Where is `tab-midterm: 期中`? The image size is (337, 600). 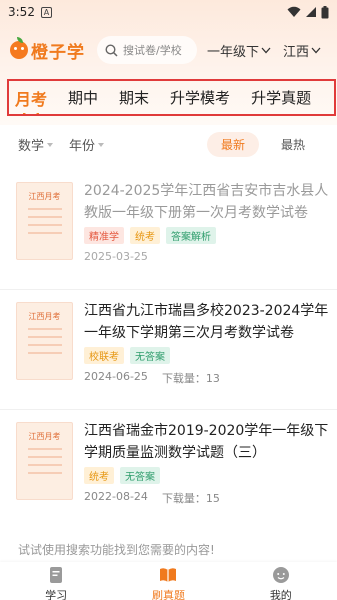 tab-midterm: 期中 is located at coordinates (83, 97).